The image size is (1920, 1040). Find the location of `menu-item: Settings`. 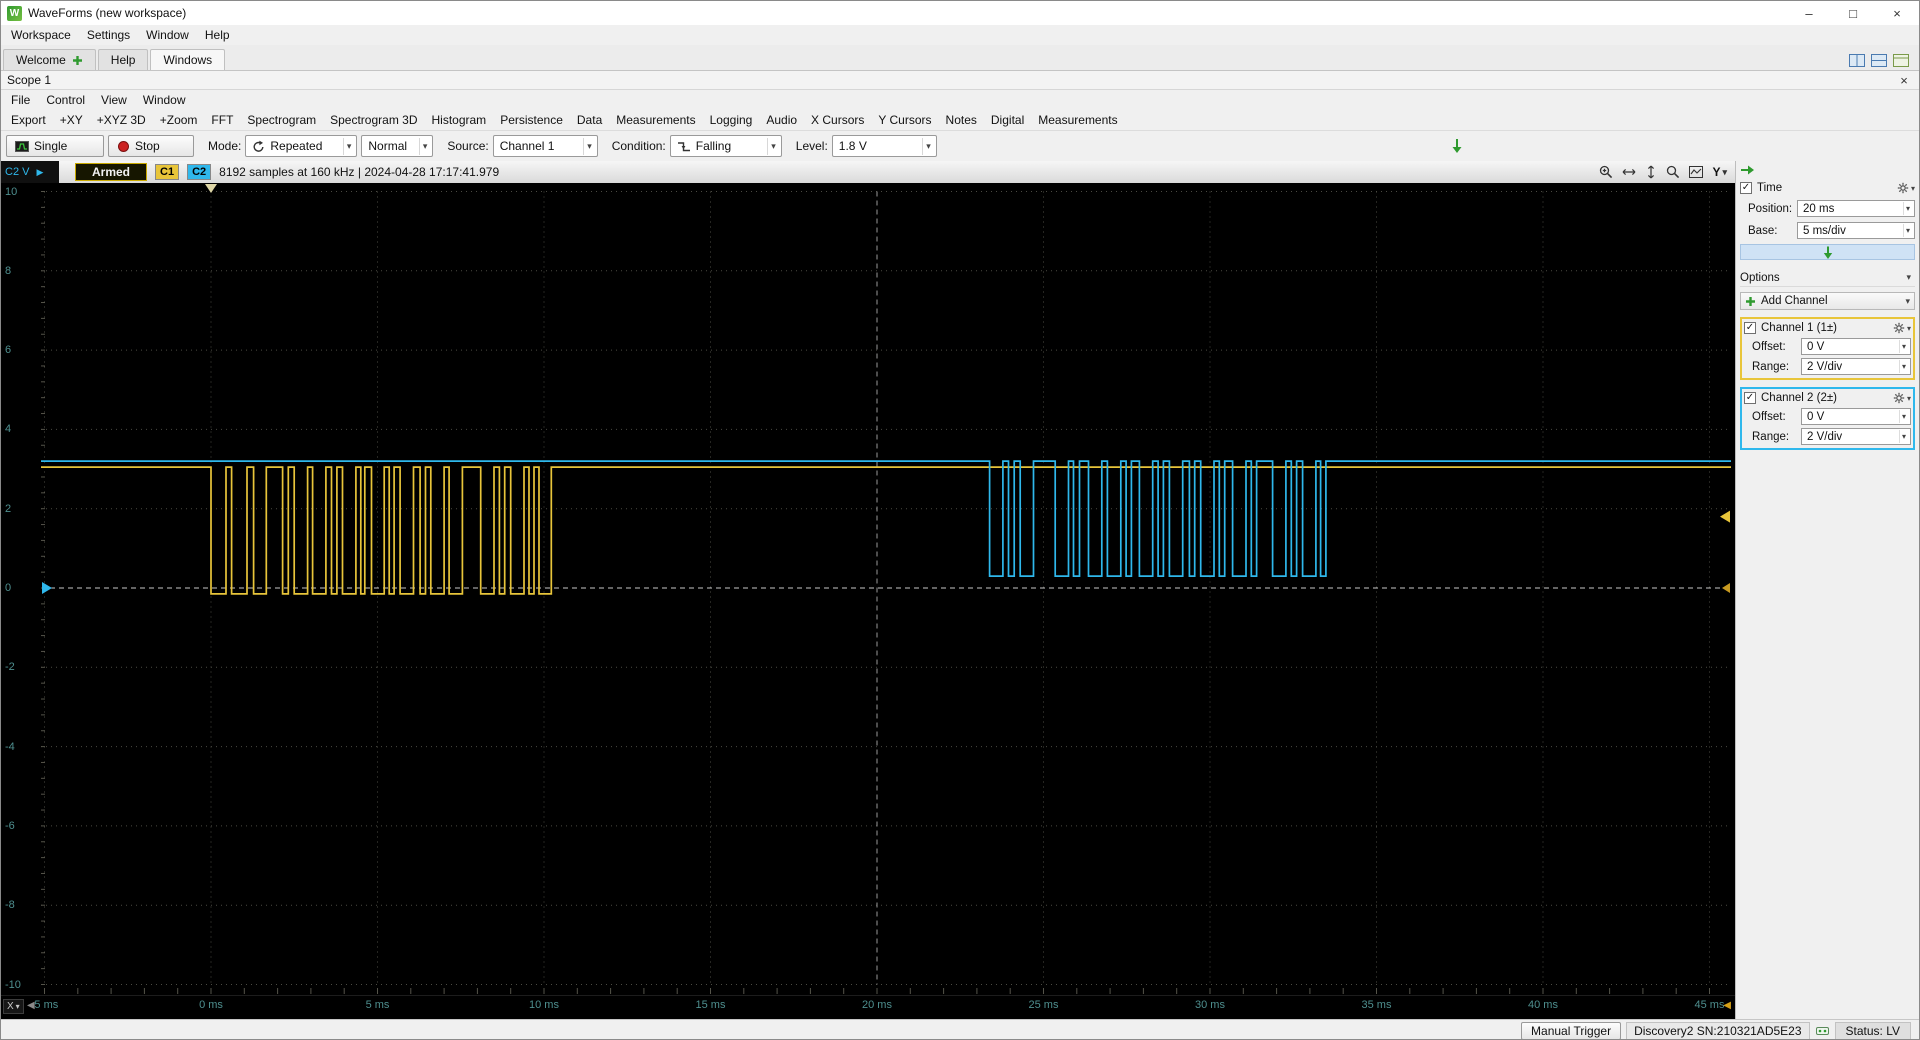

menu-item: Settings is located at coordinates (108, 35).